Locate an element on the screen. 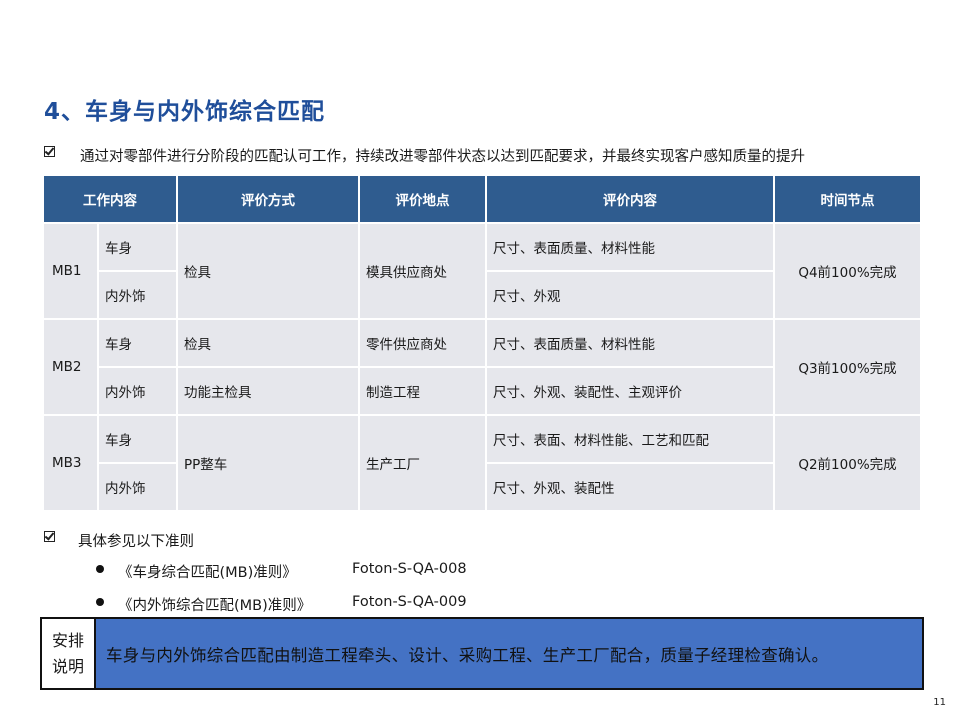 Image resolution: width=960 pixels, height=720 pixels. mb-stage: MB3 is located at coordinates (70, 463).